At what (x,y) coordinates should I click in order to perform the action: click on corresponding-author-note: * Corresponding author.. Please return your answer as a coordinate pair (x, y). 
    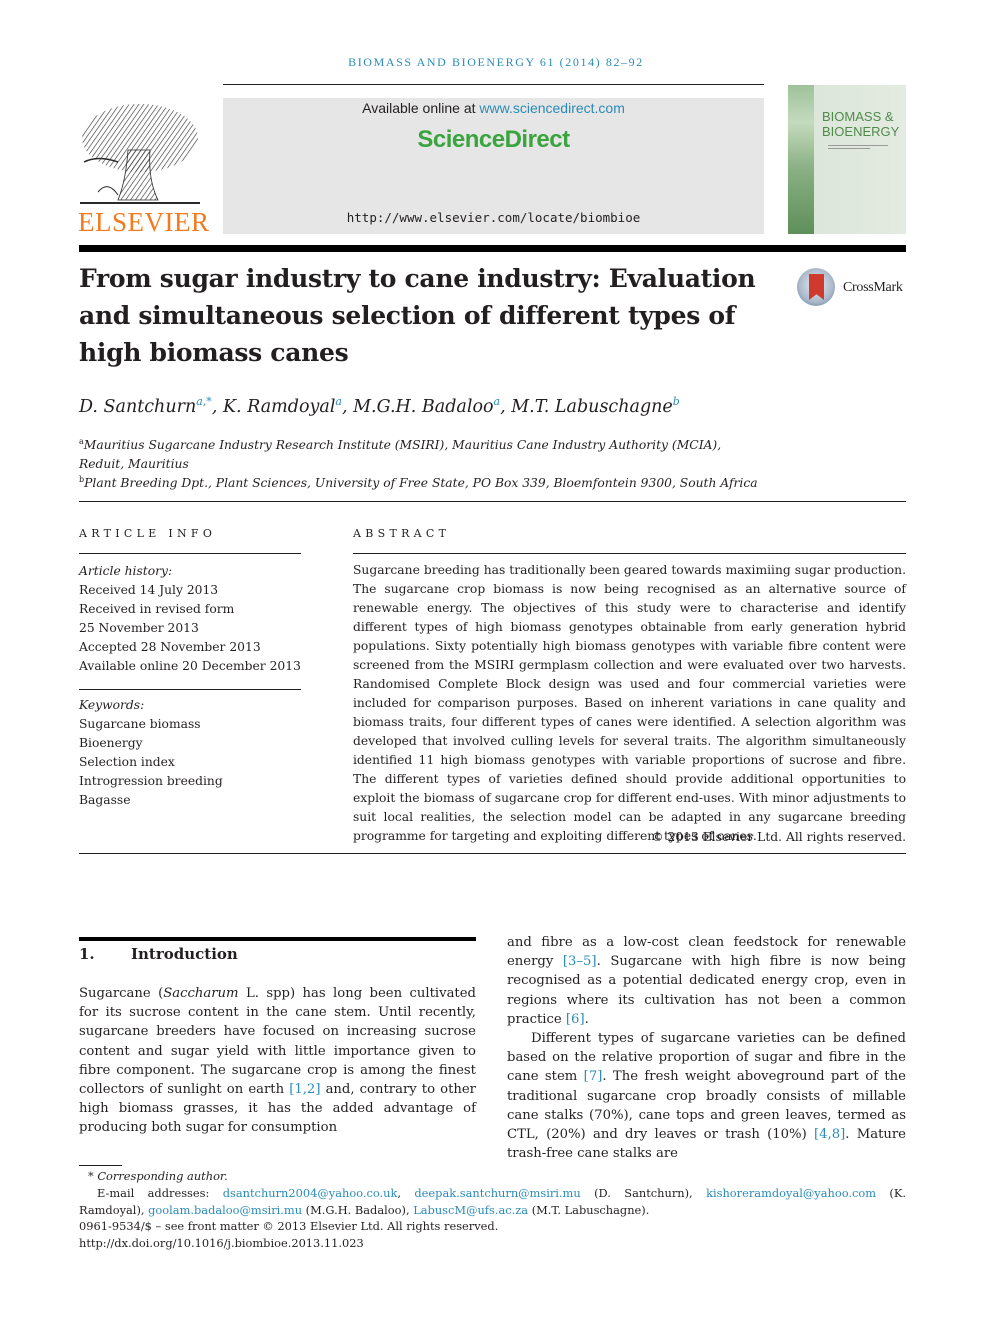
    Looking at the image, I should click on (158, 1176).